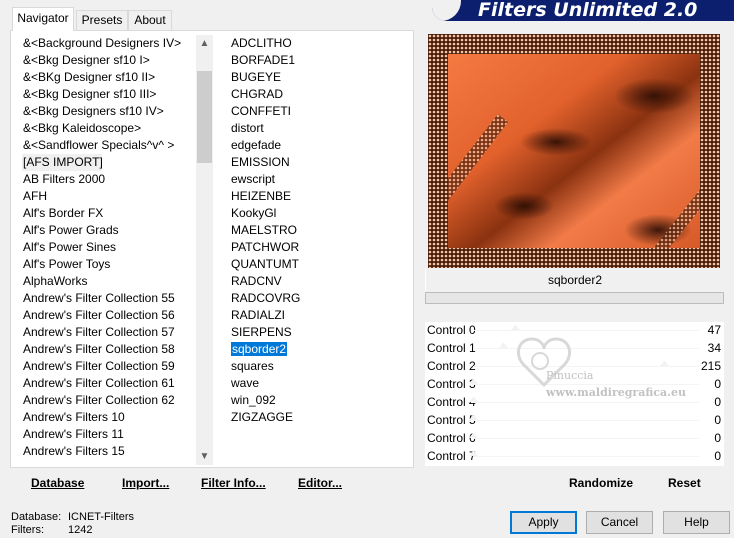 This screenshot has height=538, width=734. I want to click on filter-item: CONFFETI, so click(315, 111).